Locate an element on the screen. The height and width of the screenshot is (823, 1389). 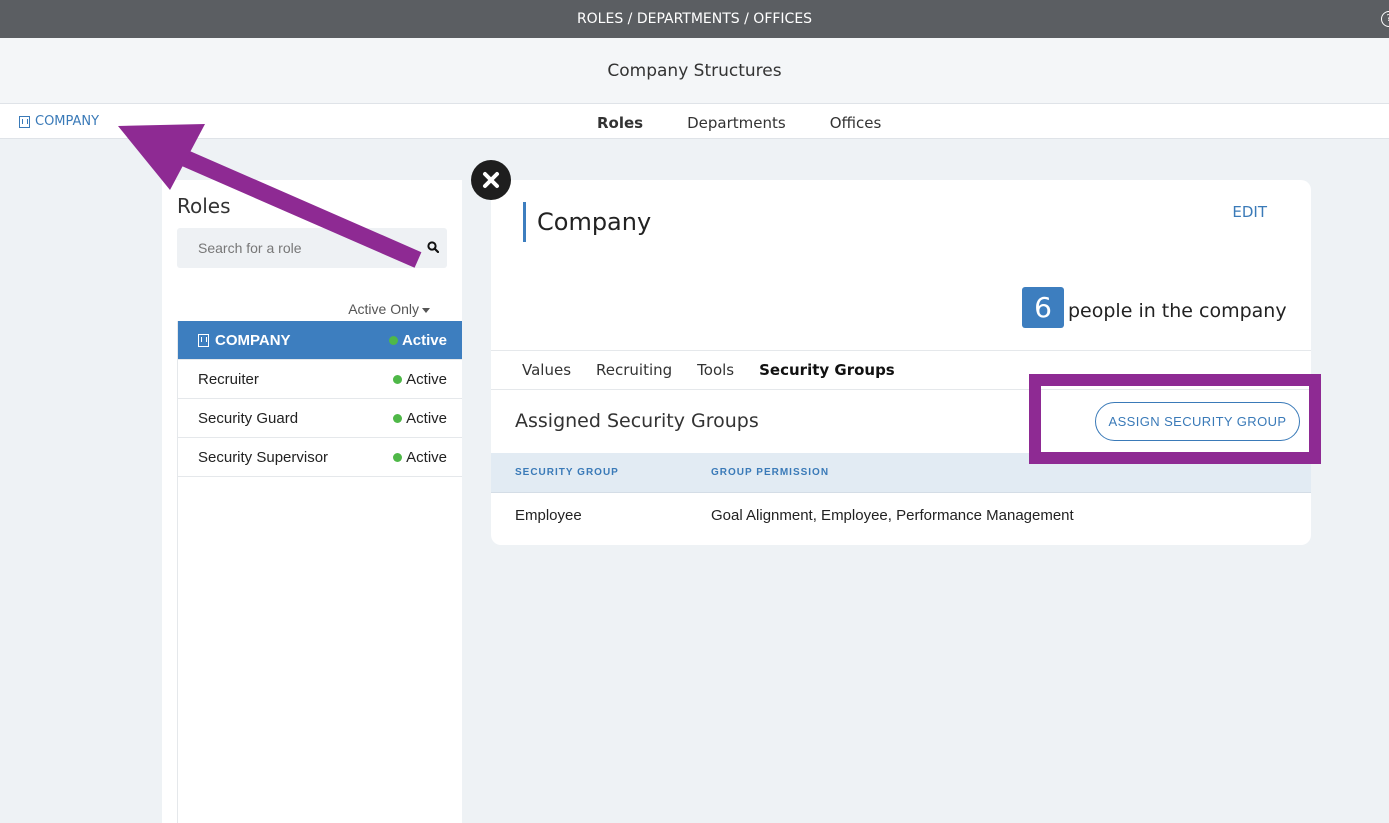
role-item-label: COMPANY is located at coordinates (253, 340).